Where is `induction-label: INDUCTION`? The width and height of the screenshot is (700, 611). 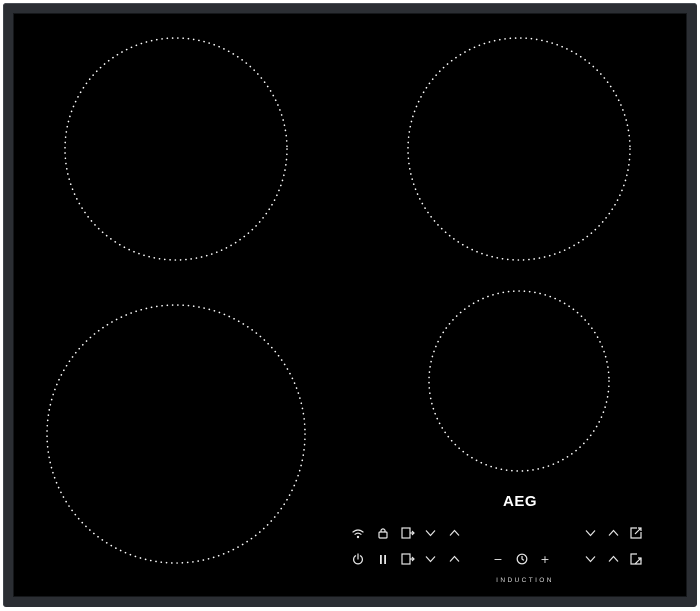 induction-label: INDUCTION is located at coordinates (525, 580).